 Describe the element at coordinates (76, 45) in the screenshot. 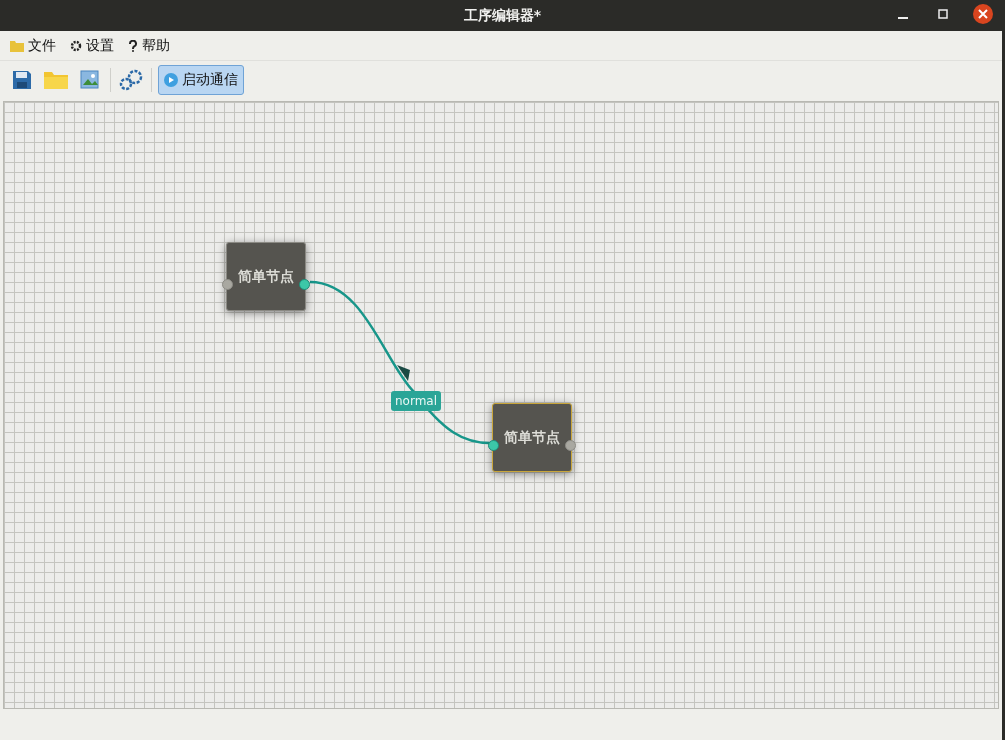

I see `settings-icon` at that location.